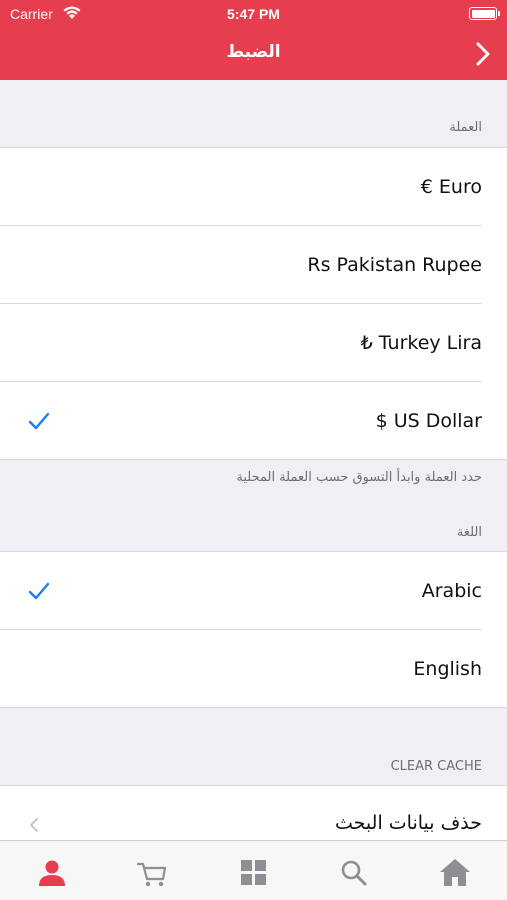 The width and height of the screenshot is (507, 900). I want to click on grid-icon, so click(254, 873).